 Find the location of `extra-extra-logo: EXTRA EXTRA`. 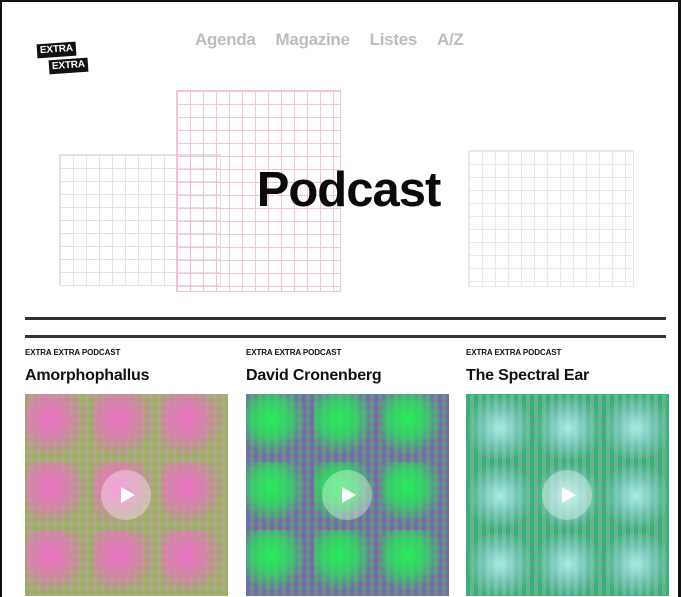

extra-extra-logo: EXTRA EXTRA is located at coordinates (64, 60).